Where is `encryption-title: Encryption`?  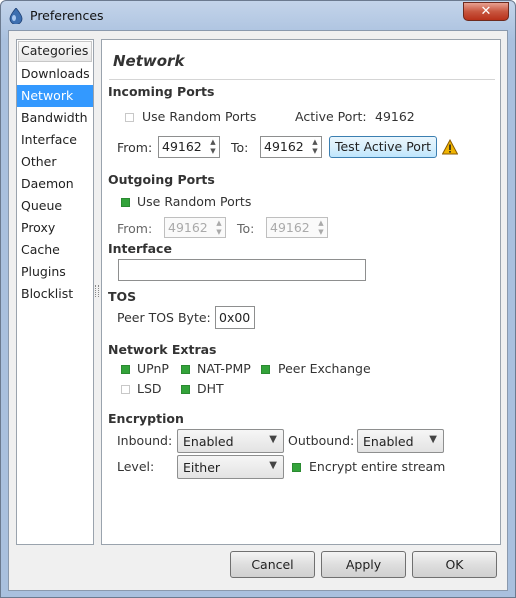
encryption-title: Encryption is located at coordinates (146, 418).